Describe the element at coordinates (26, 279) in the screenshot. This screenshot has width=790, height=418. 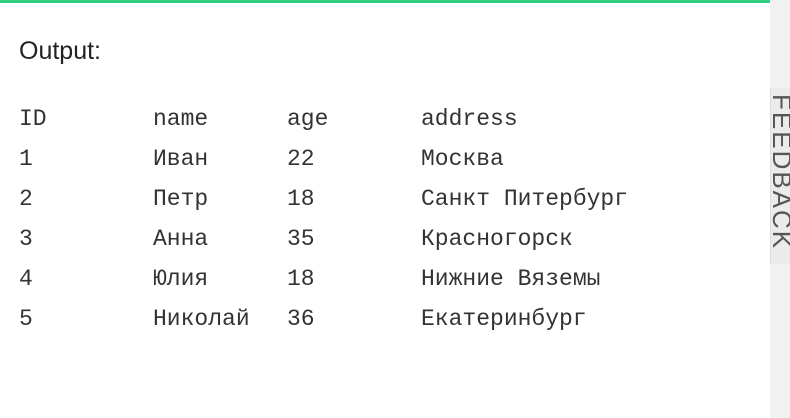
I see `cell-id: 4` at that location.